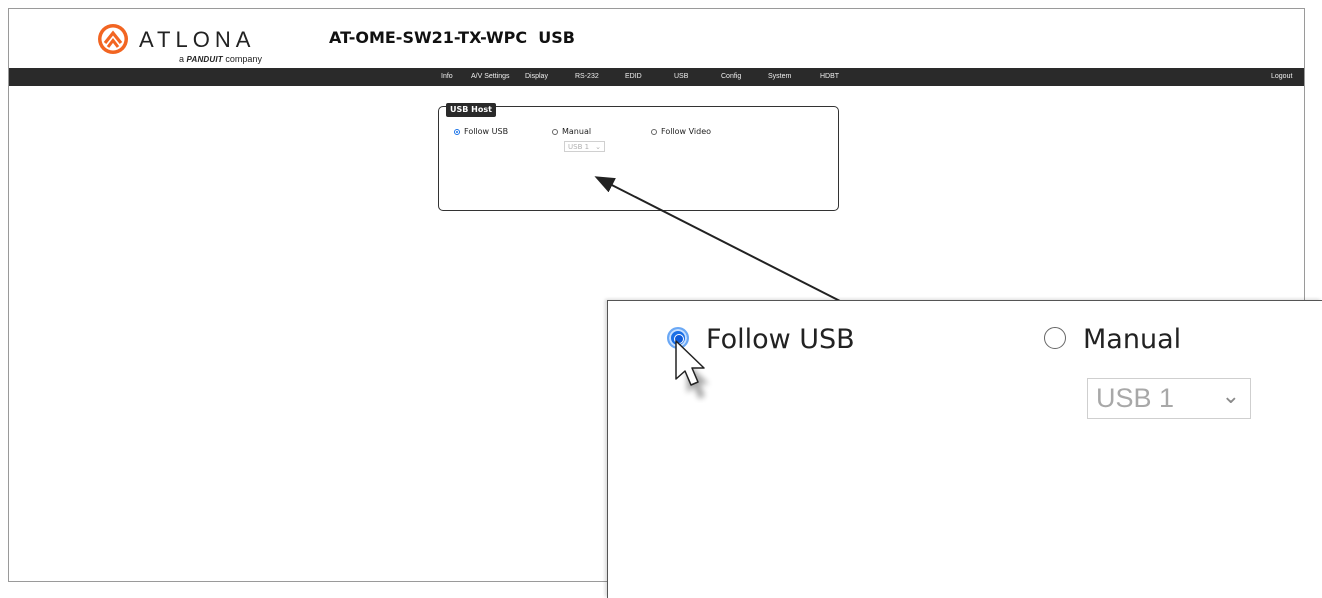 Image resolution: width=1322 pixels, height=598 pixels. I want to click on nav-item-av-settings: A/V Settings, so click(490, 77).